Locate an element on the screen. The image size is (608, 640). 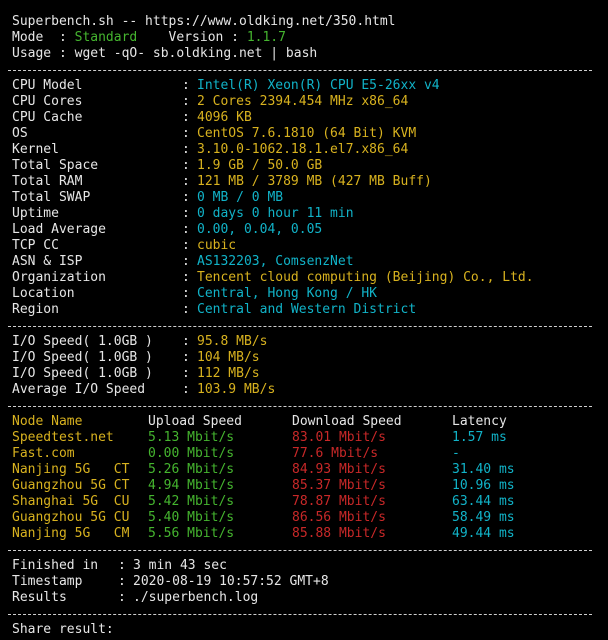
node-name: Shanghai 5G CU is located at coordinates (71, 501).